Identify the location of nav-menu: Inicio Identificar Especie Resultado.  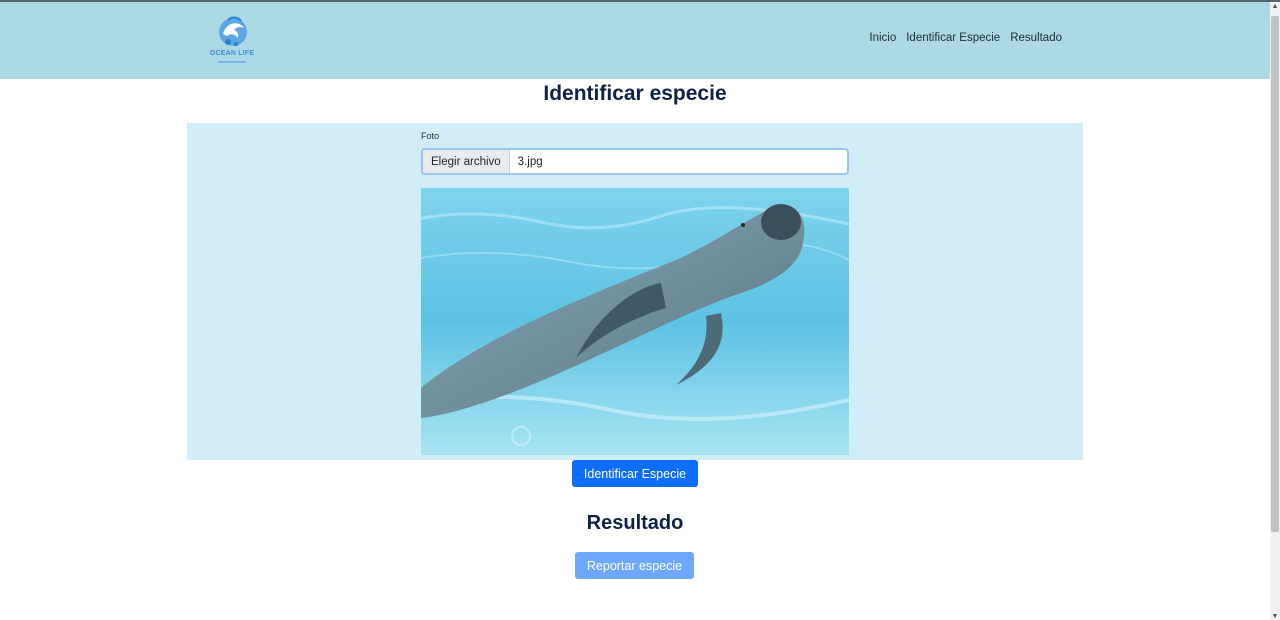
(965, 38).